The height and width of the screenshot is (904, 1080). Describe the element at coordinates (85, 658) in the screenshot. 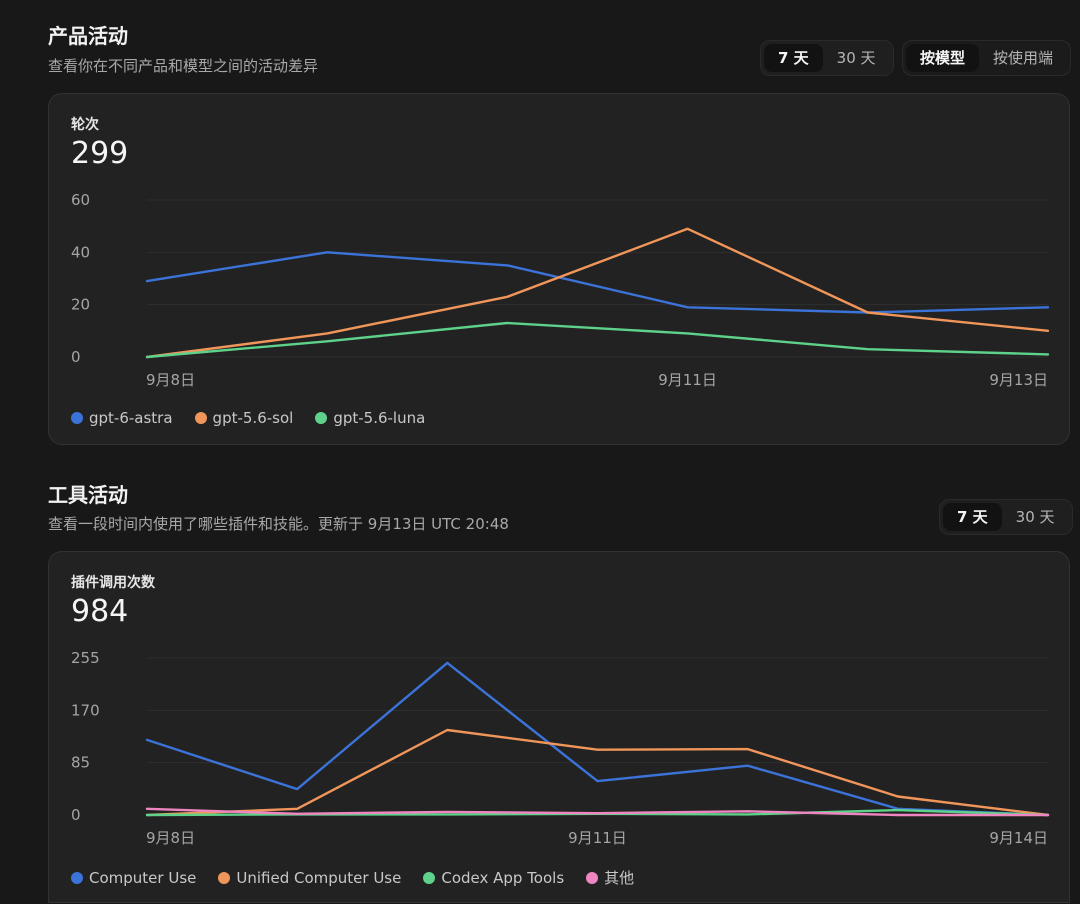

I see `y-tick-label: 255` at that location.